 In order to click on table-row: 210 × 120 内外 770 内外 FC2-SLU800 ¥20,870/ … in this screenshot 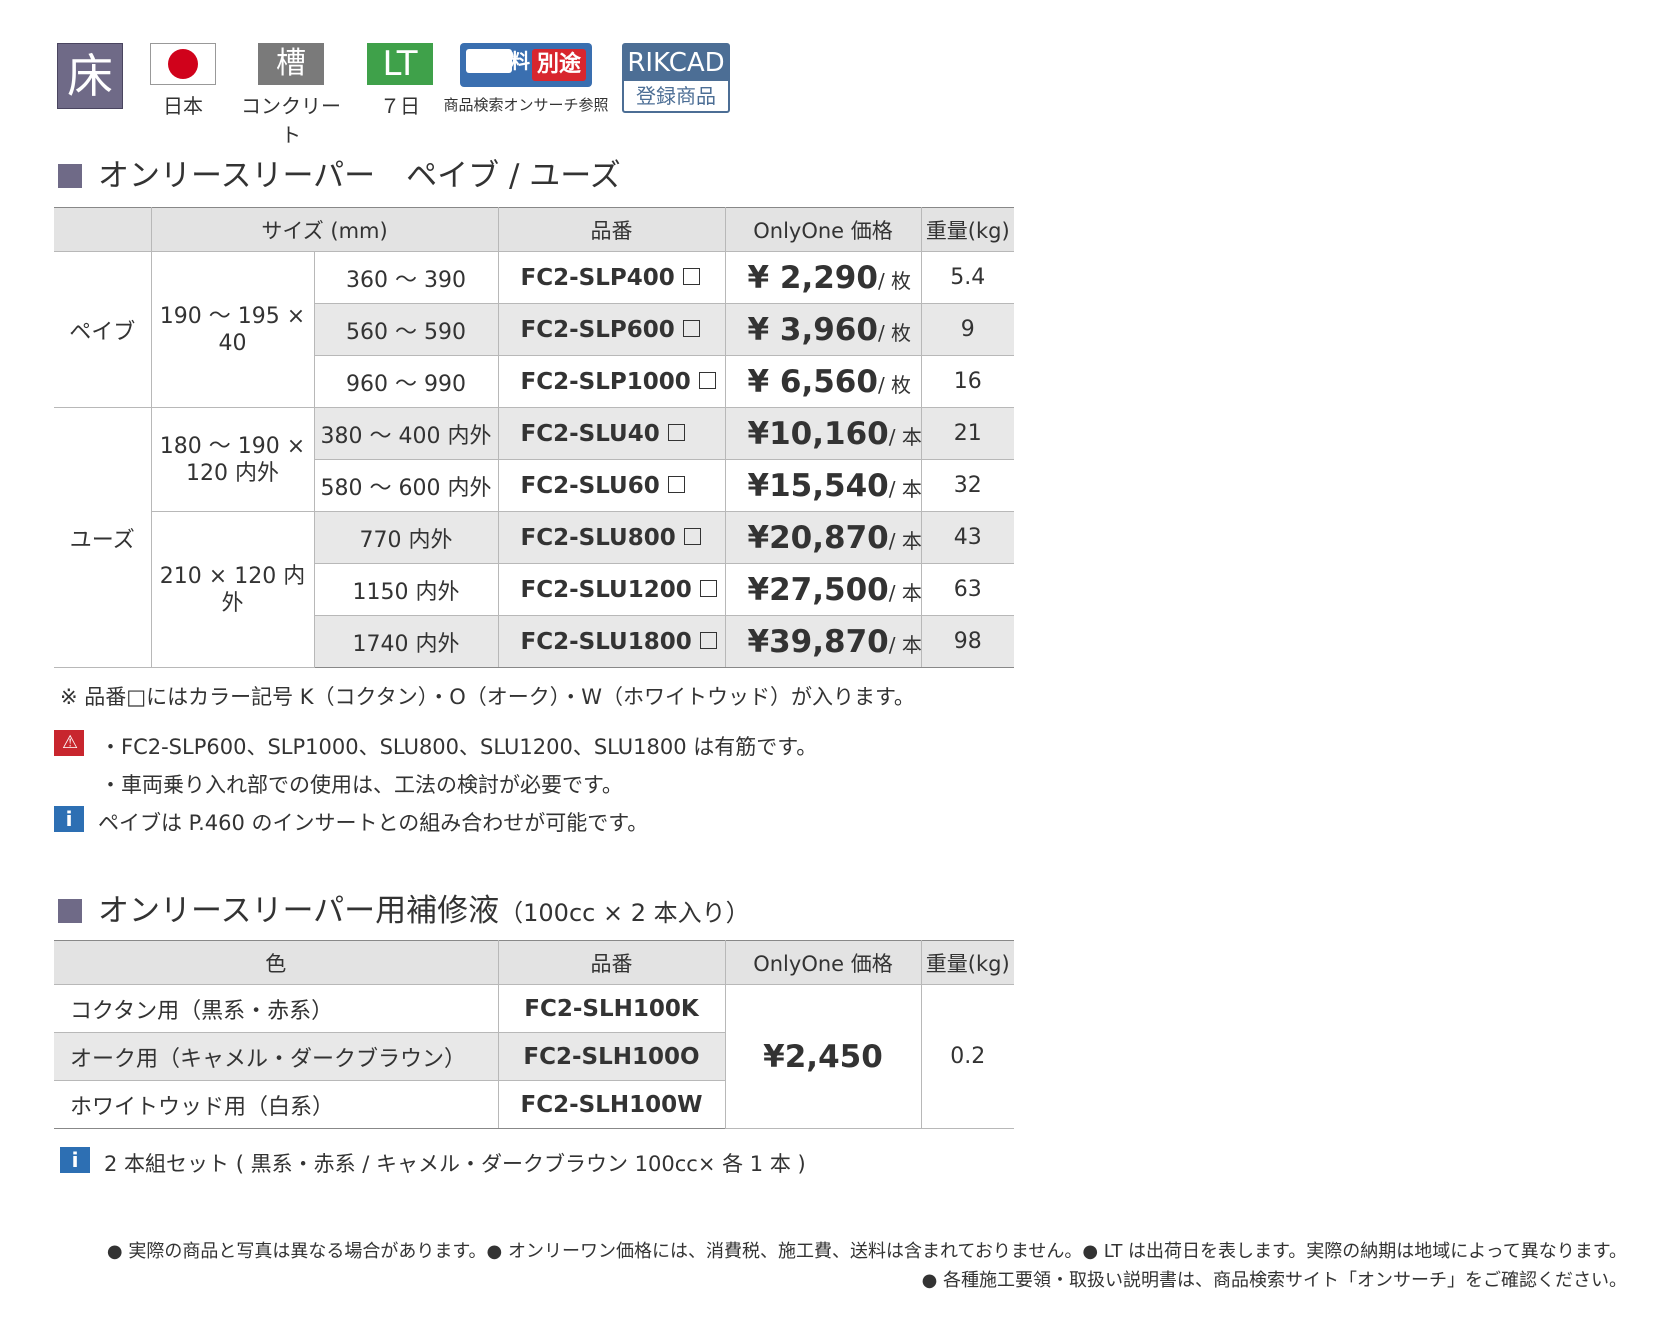, I will do `click(534, 589)`.